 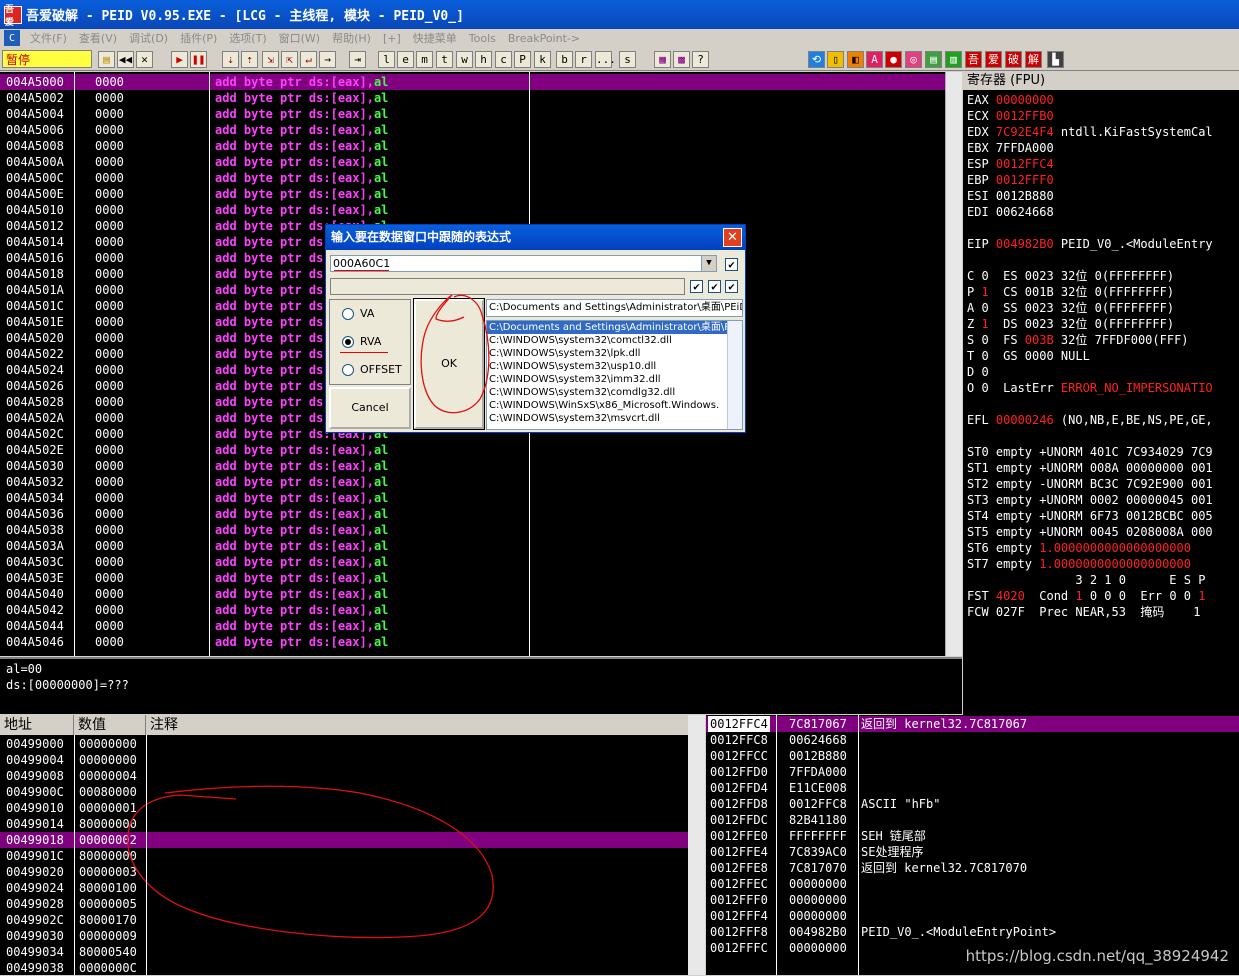 What do you see at coordinates (1010, 148) in the screenshot?
I see `register-line: EBX 7FFDA000` at bounding box center [1010, 148].